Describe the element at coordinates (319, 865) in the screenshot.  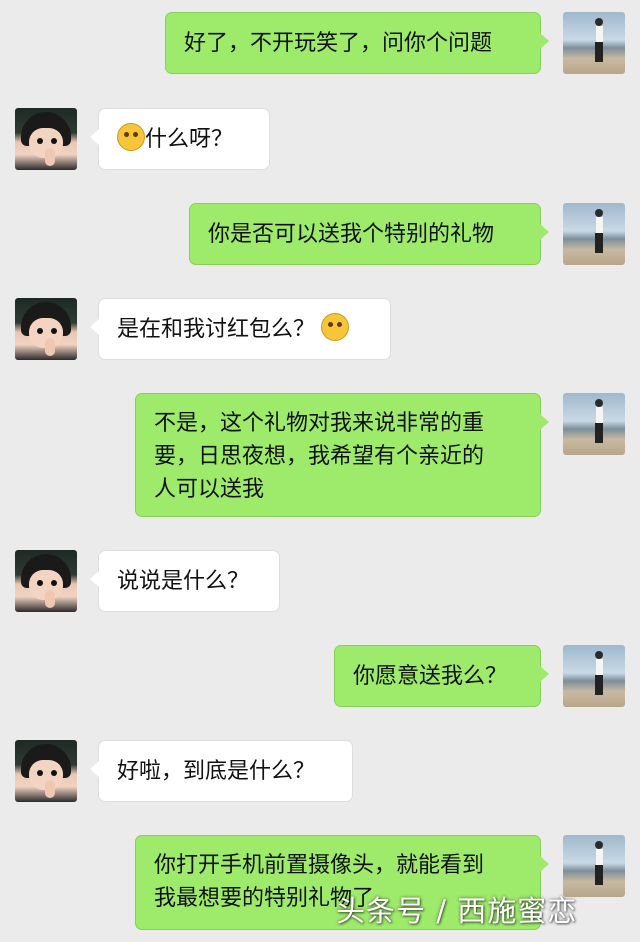
I see `message-text-line: 你打开手机前置摄像头，就能看到` at that location.